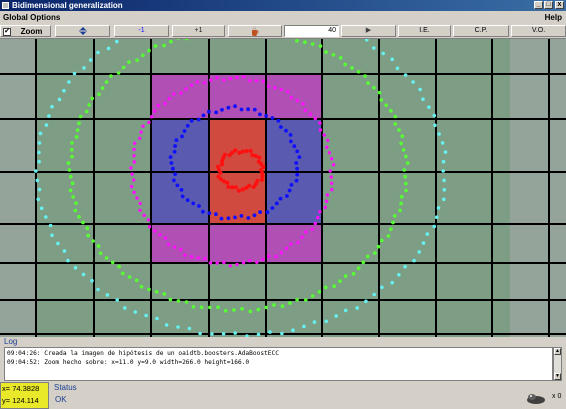  I want to click on expand-button, so click(82, 31).